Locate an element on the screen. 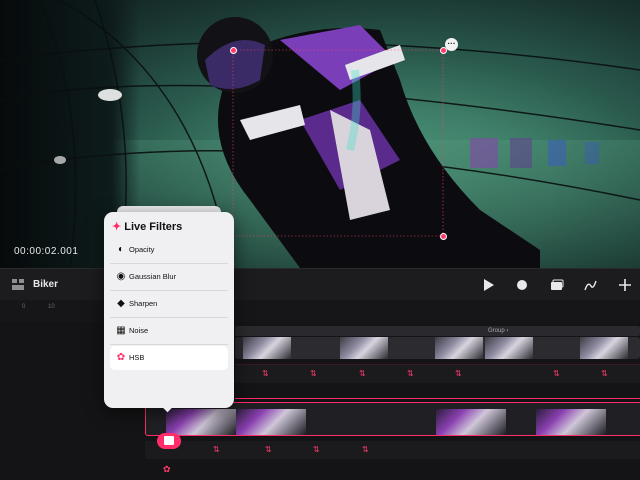 Image resolution: width=640 pixels, height=480 pixels. clapper-icon is located at coordinates (169, 440).